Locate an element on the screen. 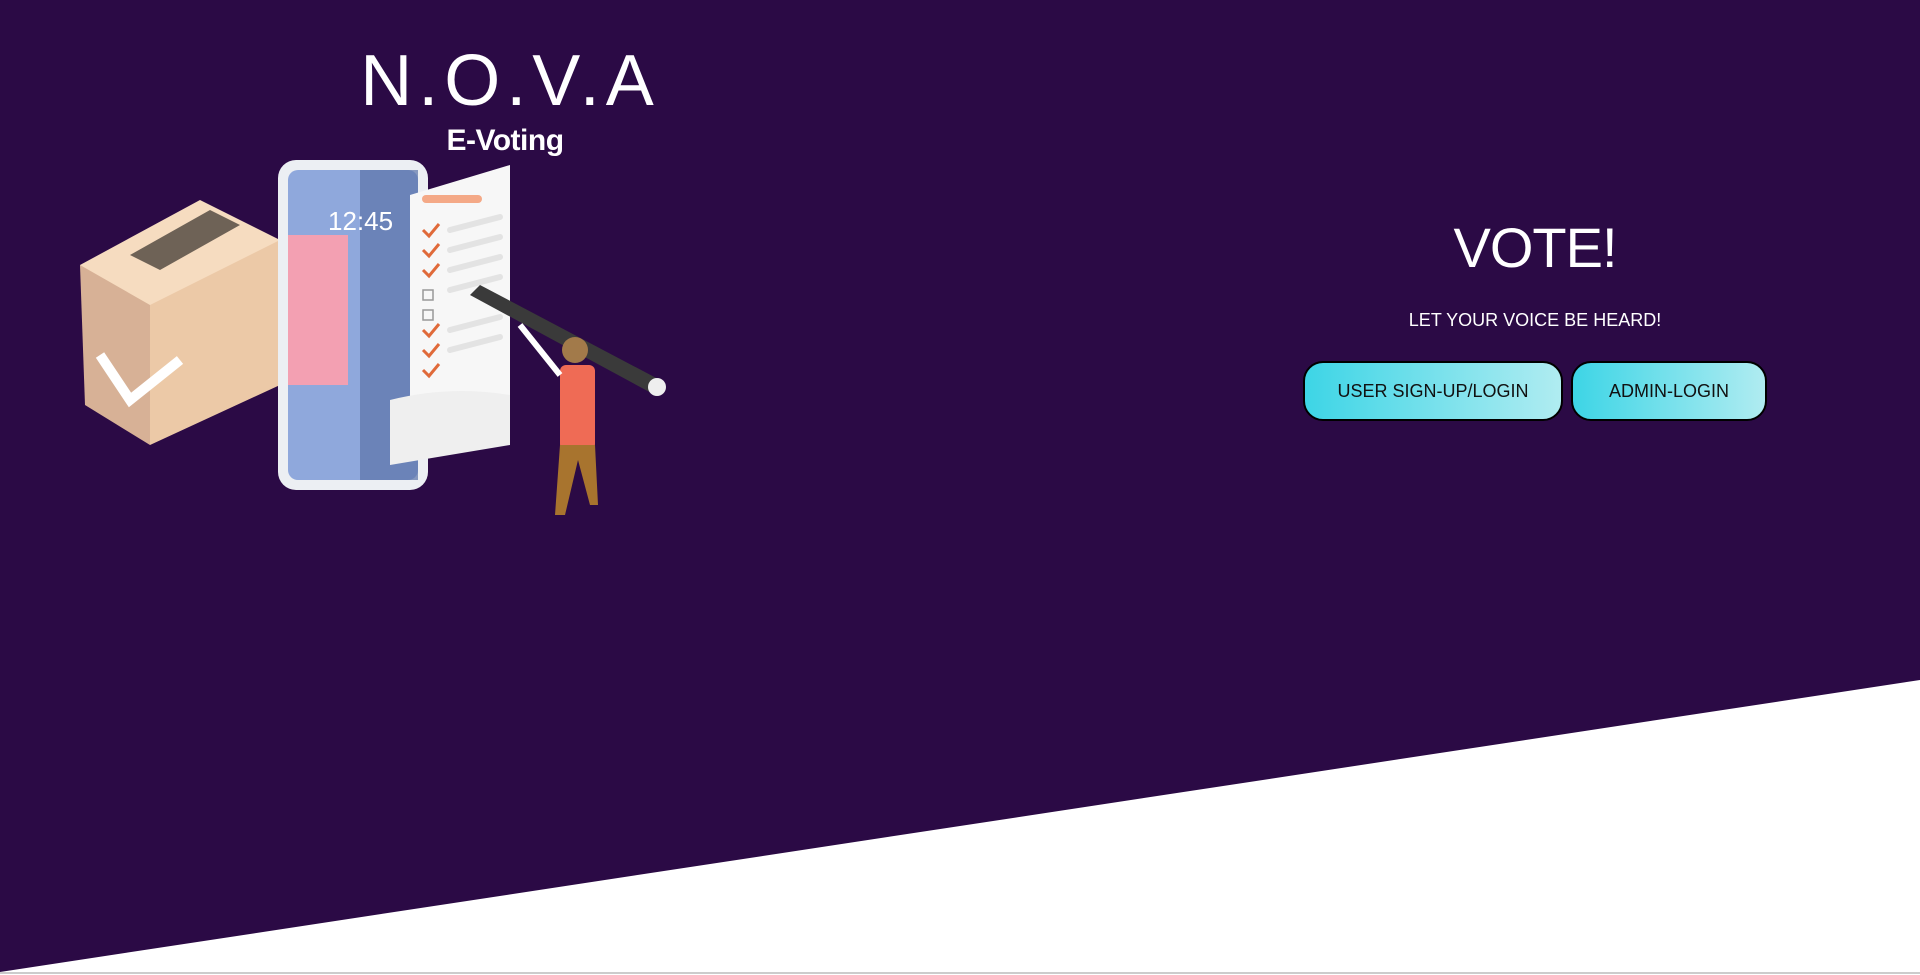 The height and width of the screenshot is (975, 1920). login-buttons: USER SIGN-UP/LOGIN ADMIN-LOGIN is located at coordinates (1535, 391).